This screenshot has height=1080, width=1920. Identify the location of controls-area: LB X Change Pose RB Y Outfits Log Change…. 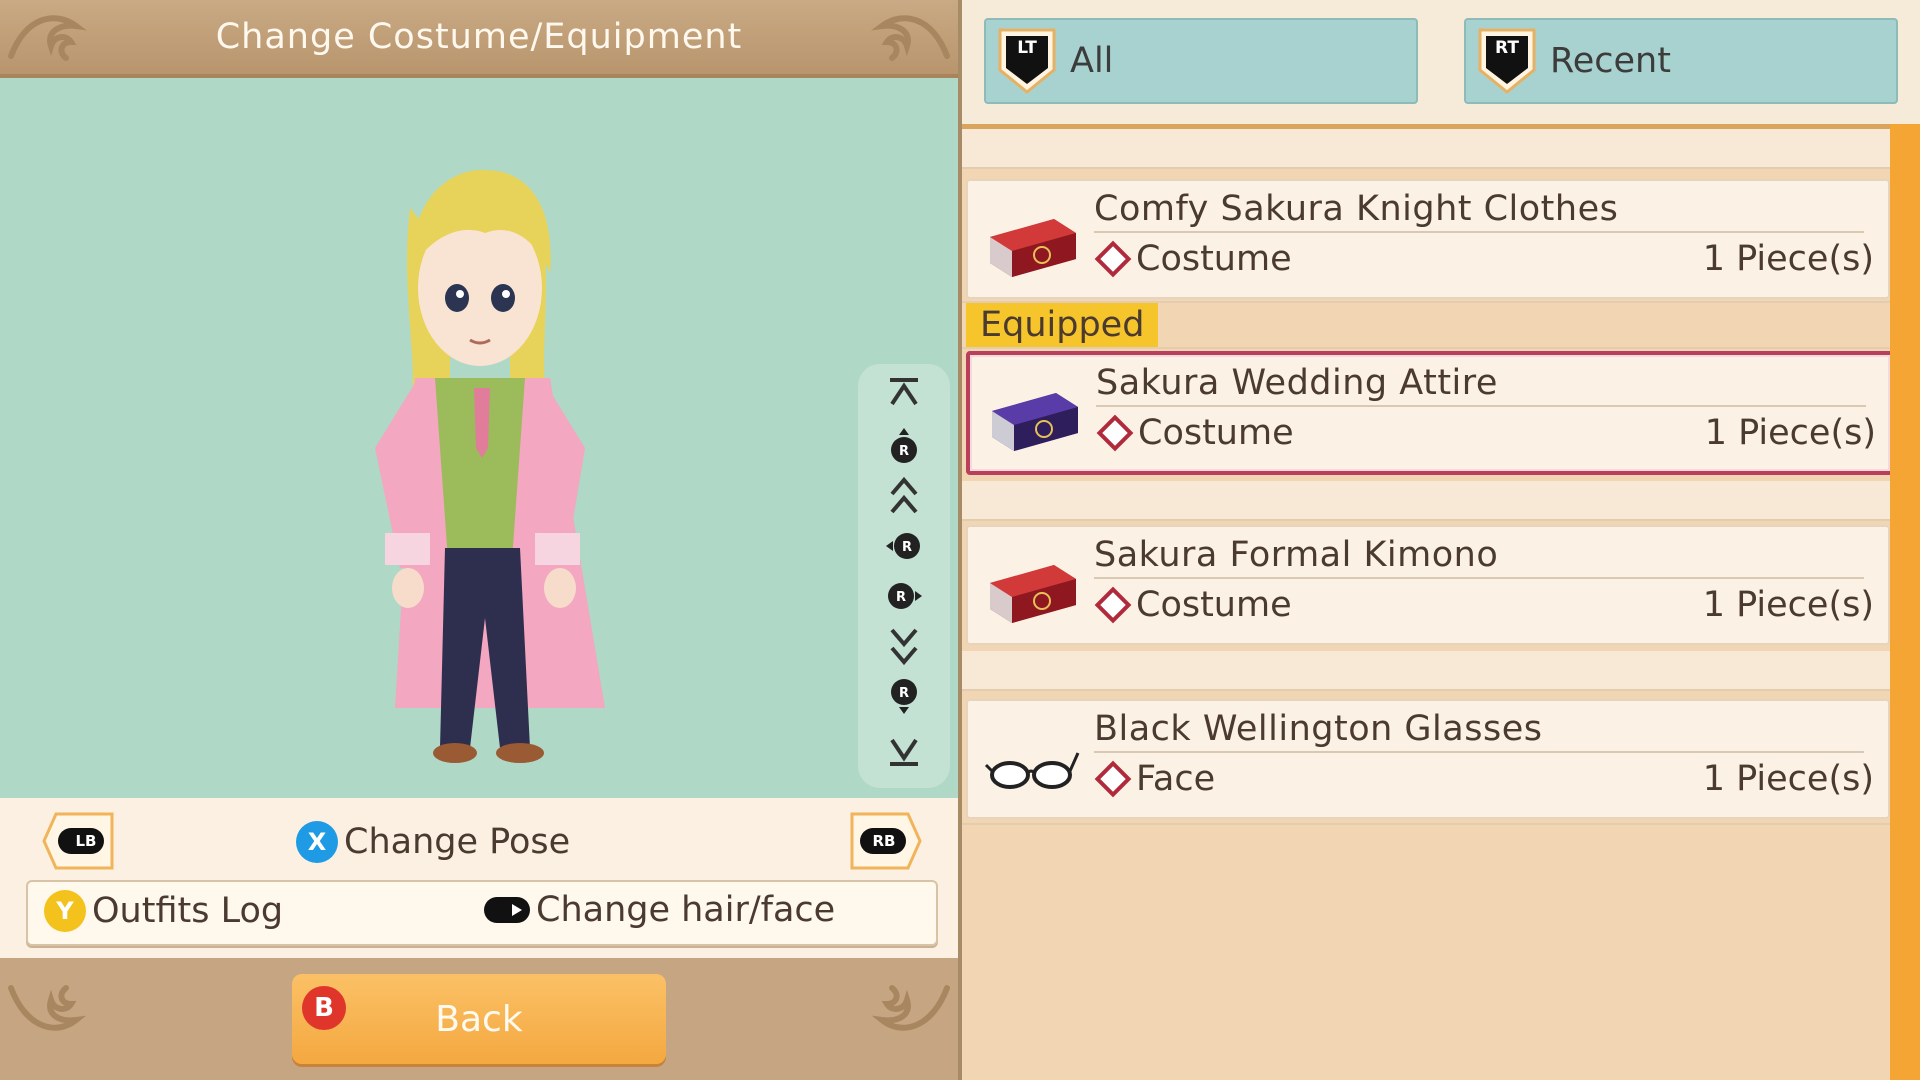
(479, 878).